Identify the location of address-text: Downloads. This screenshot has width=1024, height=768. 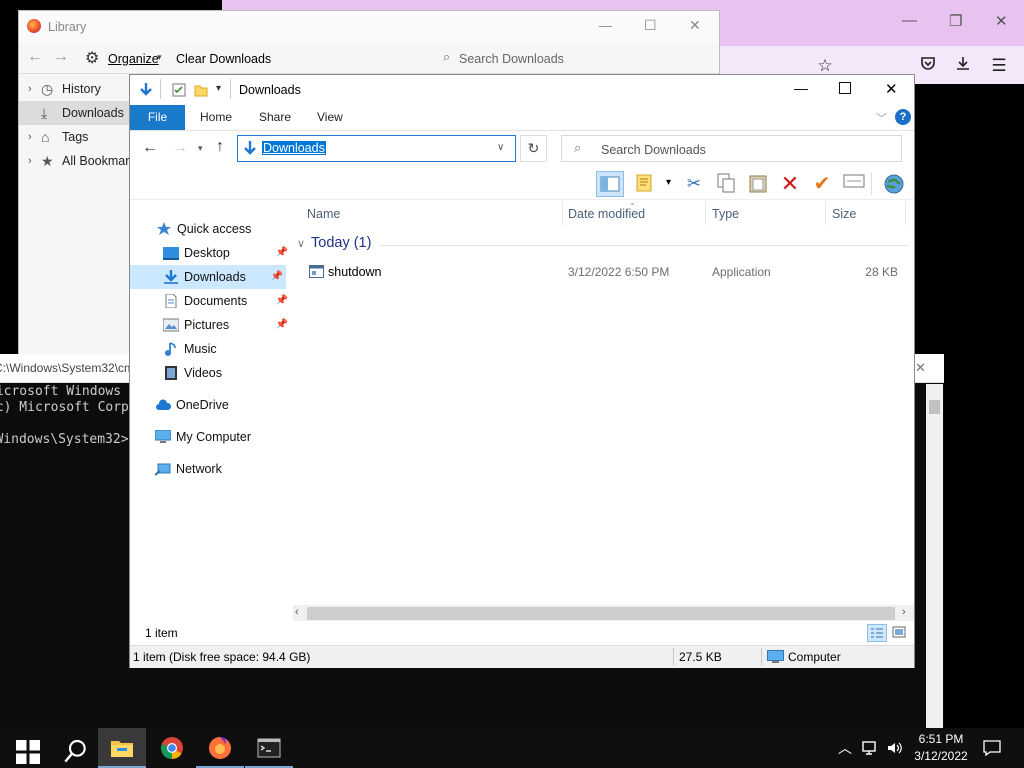
(294, 148).